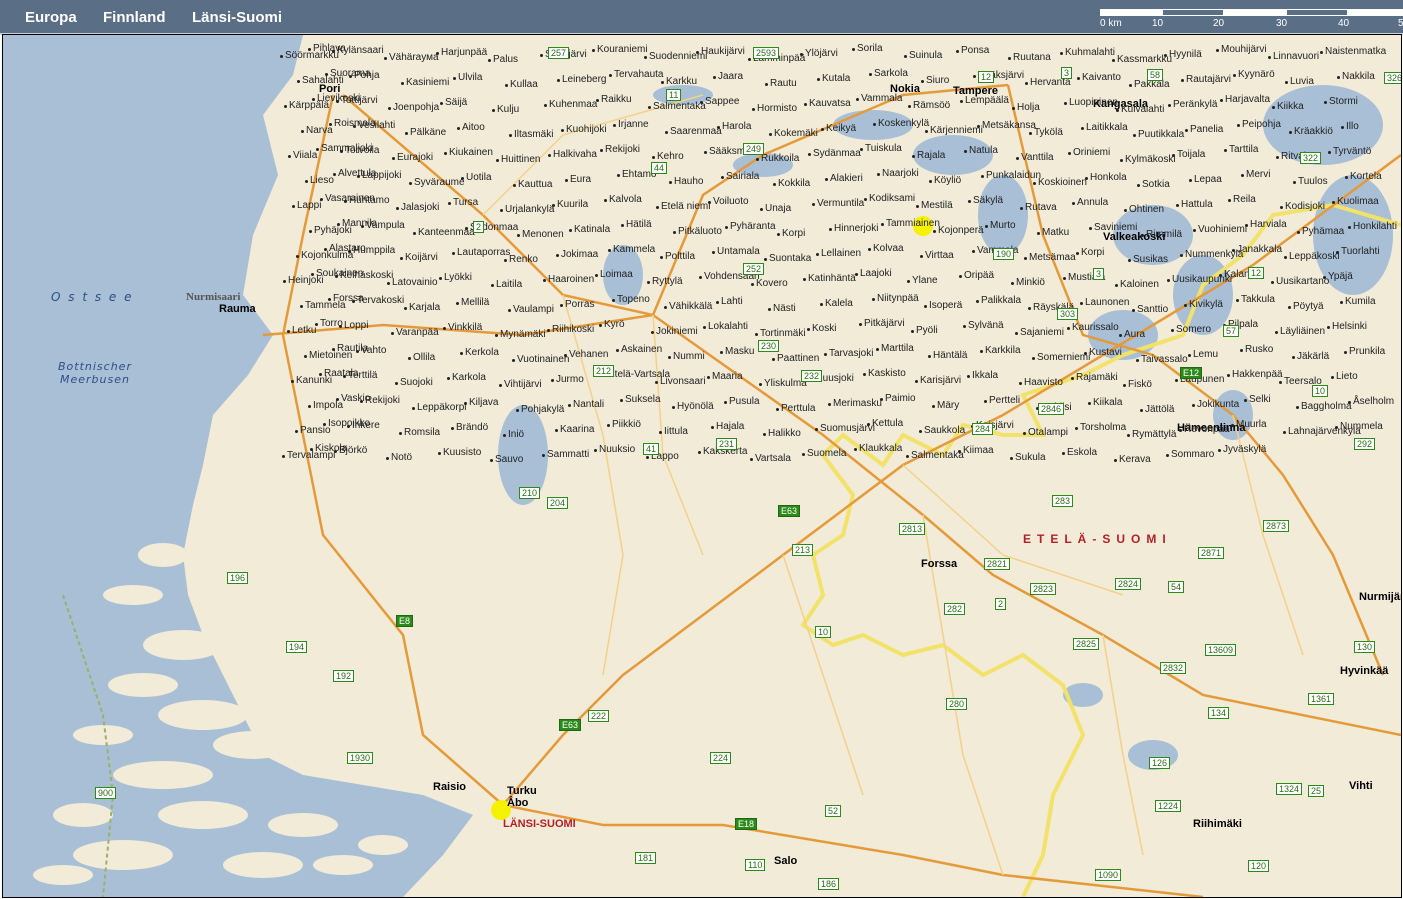 This screenshot has width=1403, height=899. What do you see at coordinates (1219, 713) in the screenshot?
I see `road-shield: 134` at bounding box center [1219, 713].